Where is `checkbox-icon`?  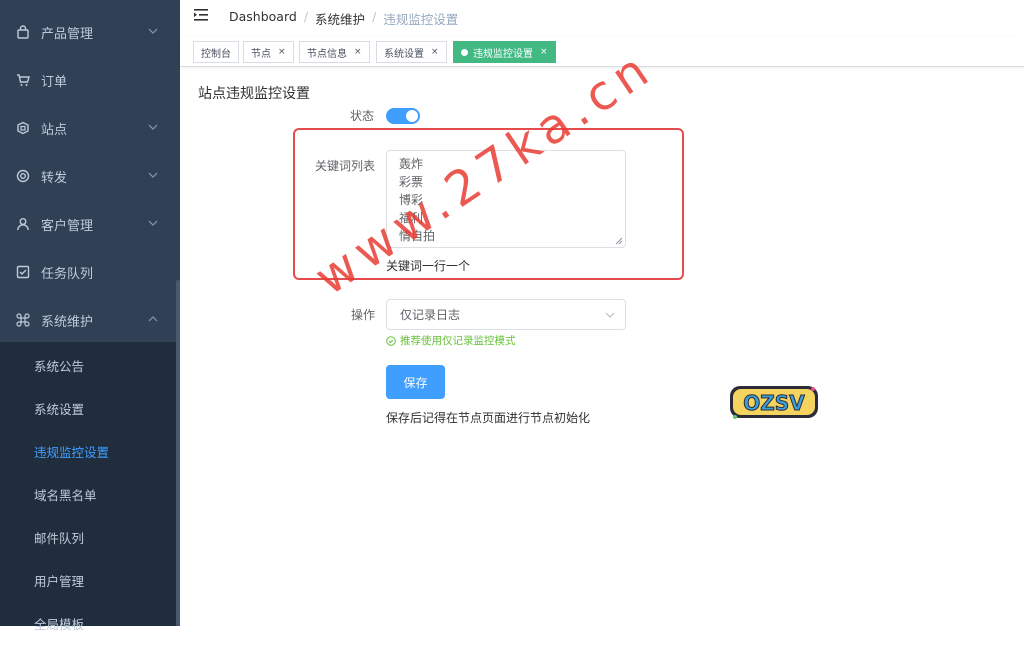
checkbox-icon is located at coordinates (23, 272).